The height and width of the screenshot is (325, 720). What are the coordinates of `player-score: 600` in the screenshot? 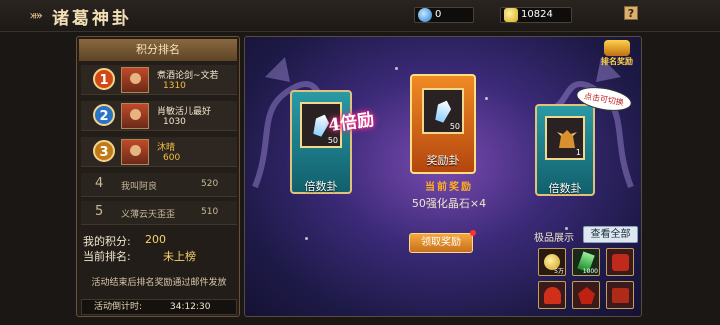 It's located at (172, 158).